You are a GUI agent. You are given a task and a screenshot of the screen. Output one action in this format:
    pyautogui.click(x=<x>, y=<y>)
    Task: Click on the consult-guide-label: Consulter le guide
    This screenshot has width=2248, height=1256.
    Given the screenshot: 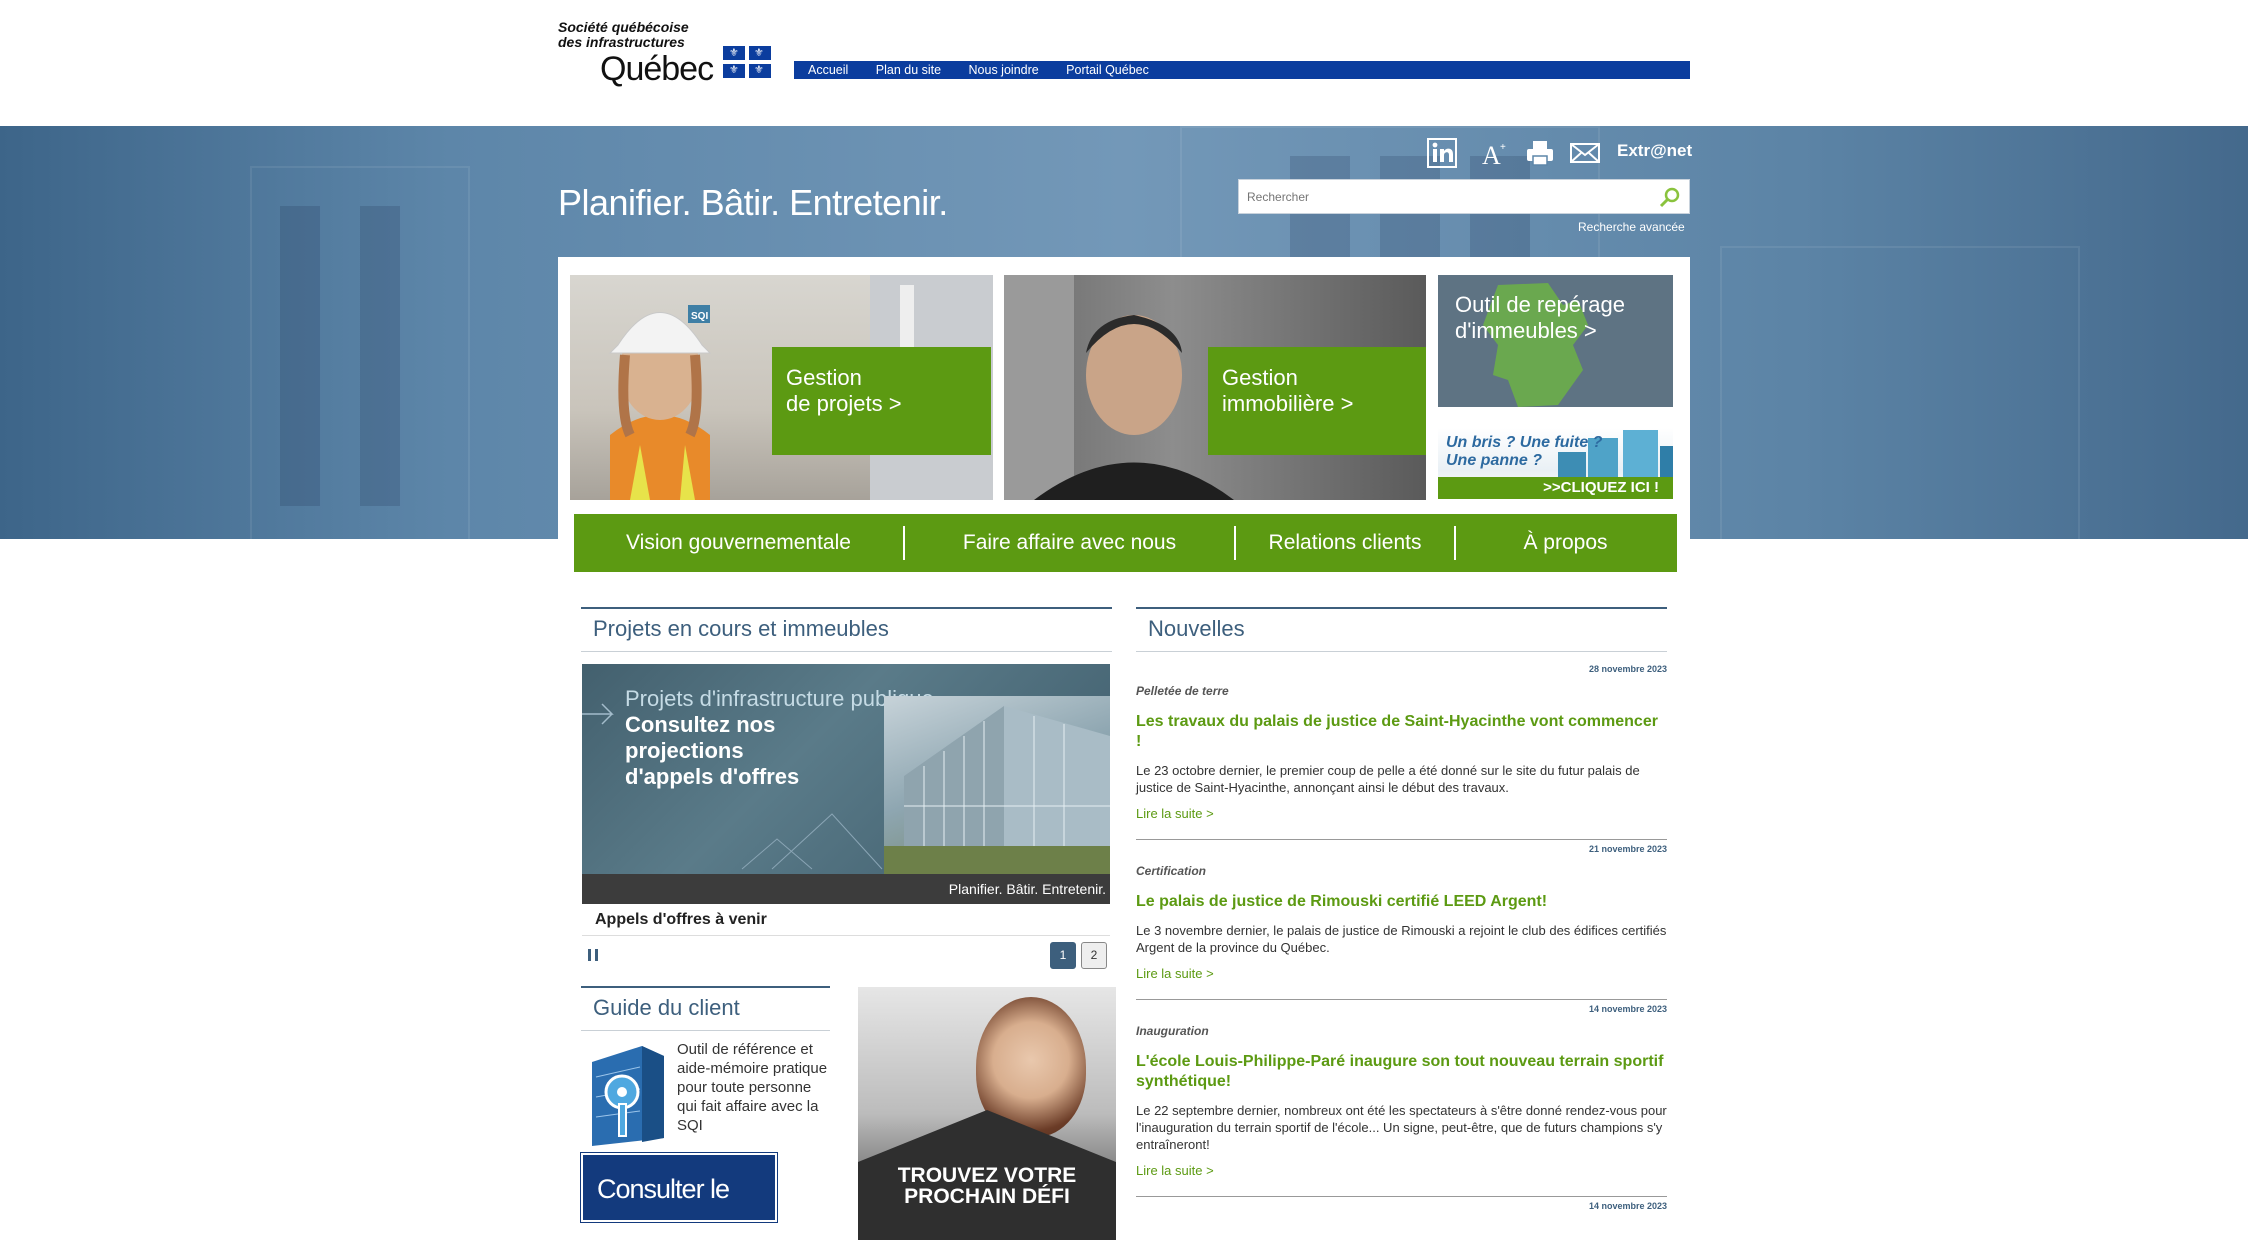 What is the action you would take?
    pyautogui.click(x=663, y=1215)
    